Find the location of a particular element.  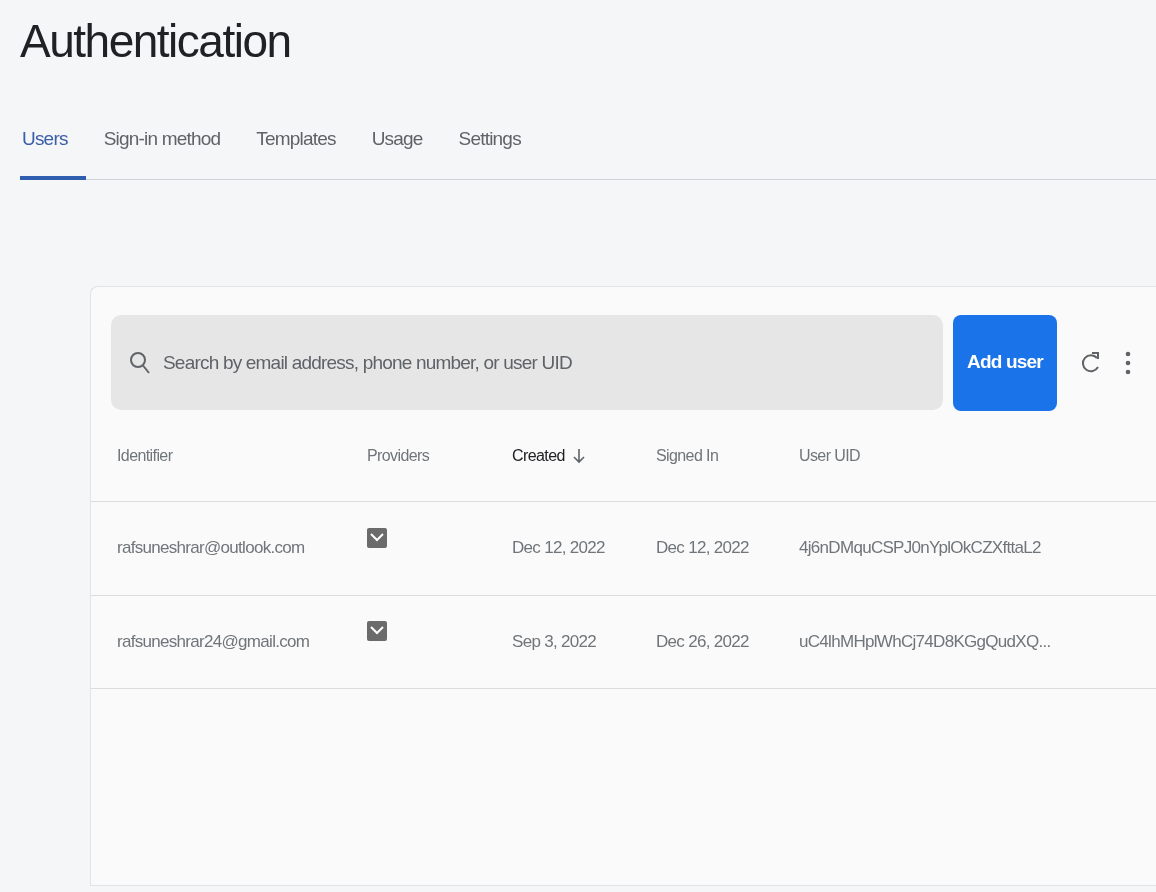

table-cell: Dec 26, 2022 is located at coordinates (702, 641).